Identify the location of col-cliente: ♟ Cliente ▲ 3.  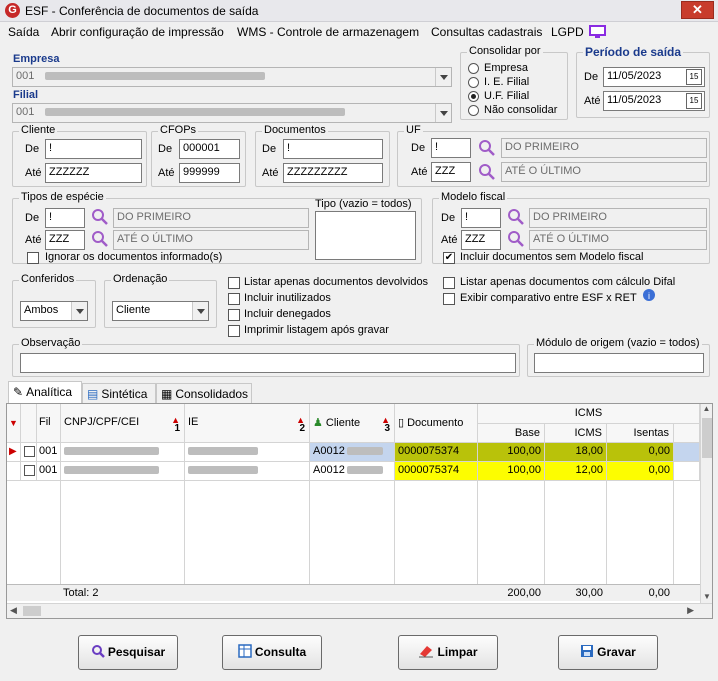
(352, 423).